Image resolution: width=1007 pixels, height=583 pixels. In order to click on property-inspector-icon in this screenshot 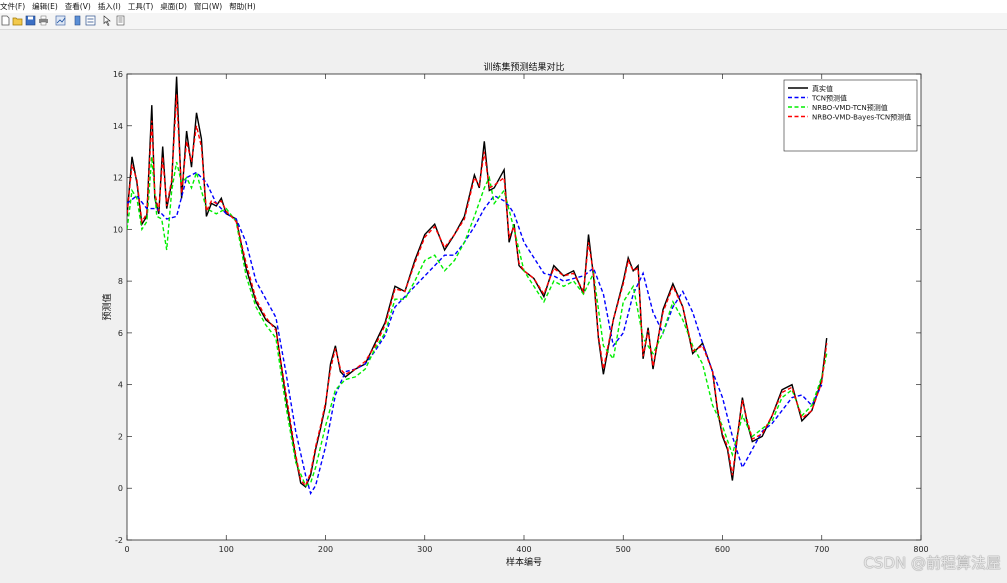, I will do `click(120, 20)`.